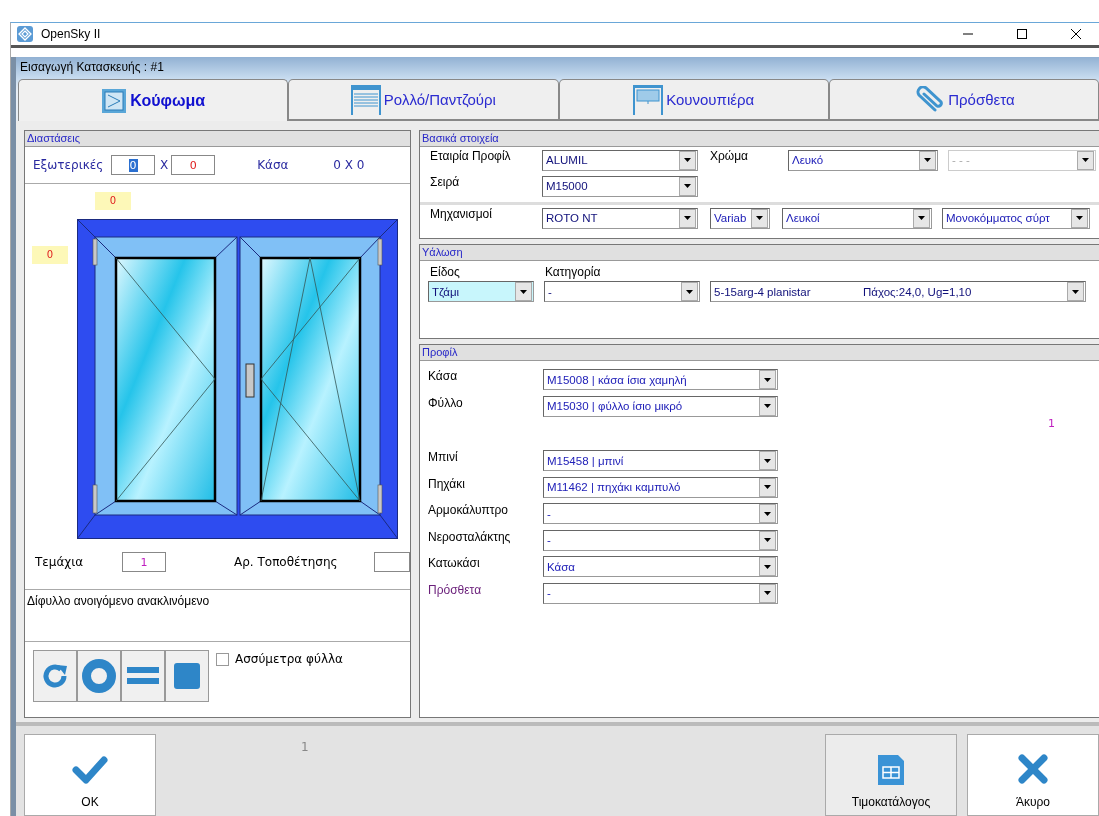  I want to click on ring-icon, so click(99, 676).